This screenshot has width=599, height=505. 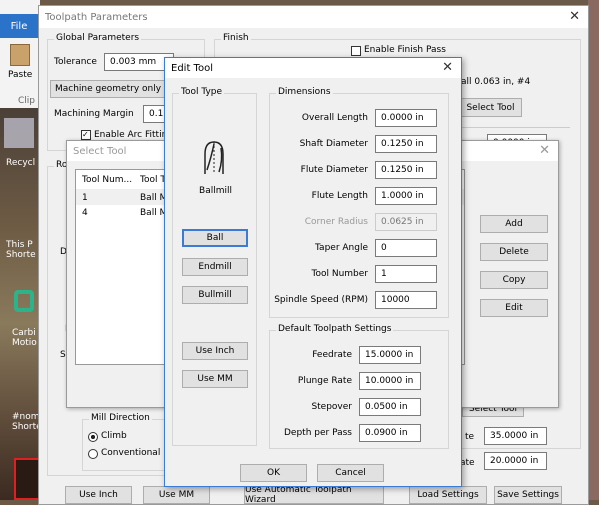 What do you see at coordinates (21, 250) in the screenshot?
I see `desktop-icon-label: This P Shorte` at bounding box center [21, 250].